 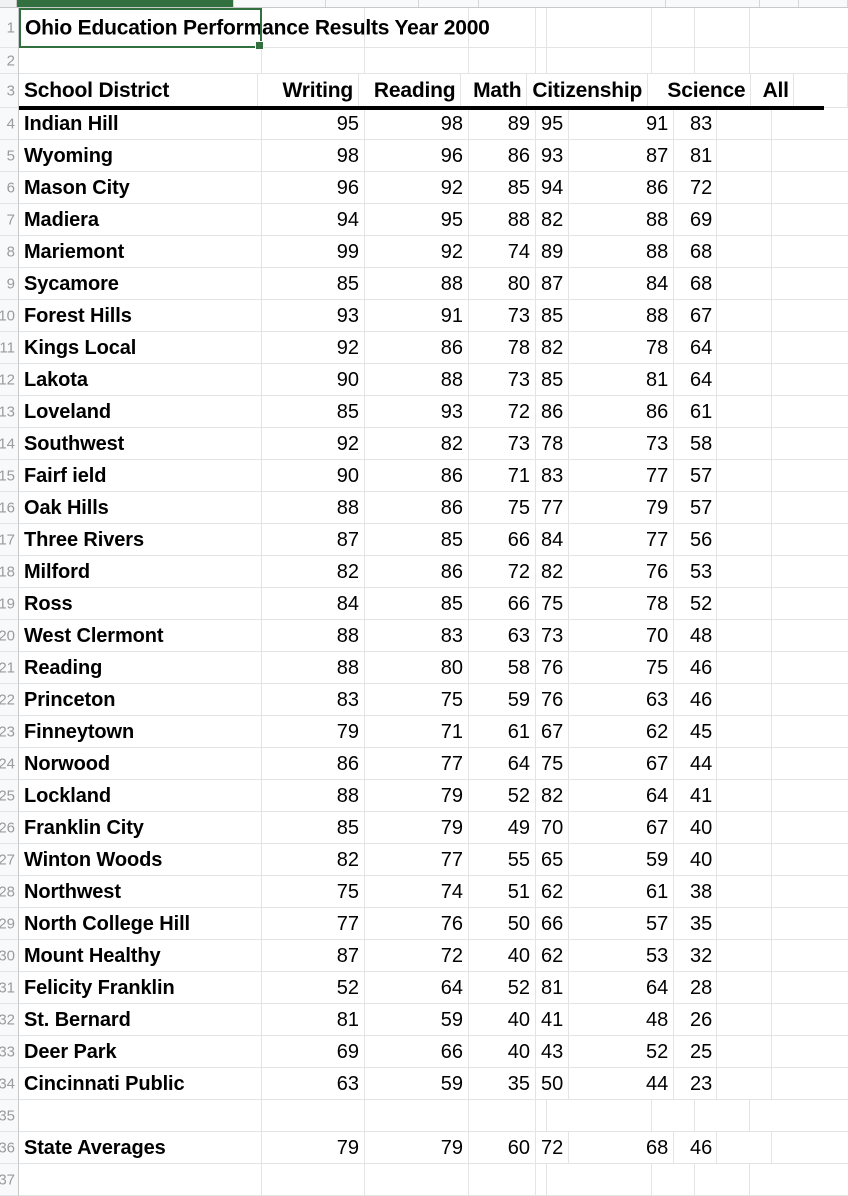 What do you see at coordinates (9, 444) in the screenshot?
I see `row-header-14: 14` at bounding box center [9, 444].